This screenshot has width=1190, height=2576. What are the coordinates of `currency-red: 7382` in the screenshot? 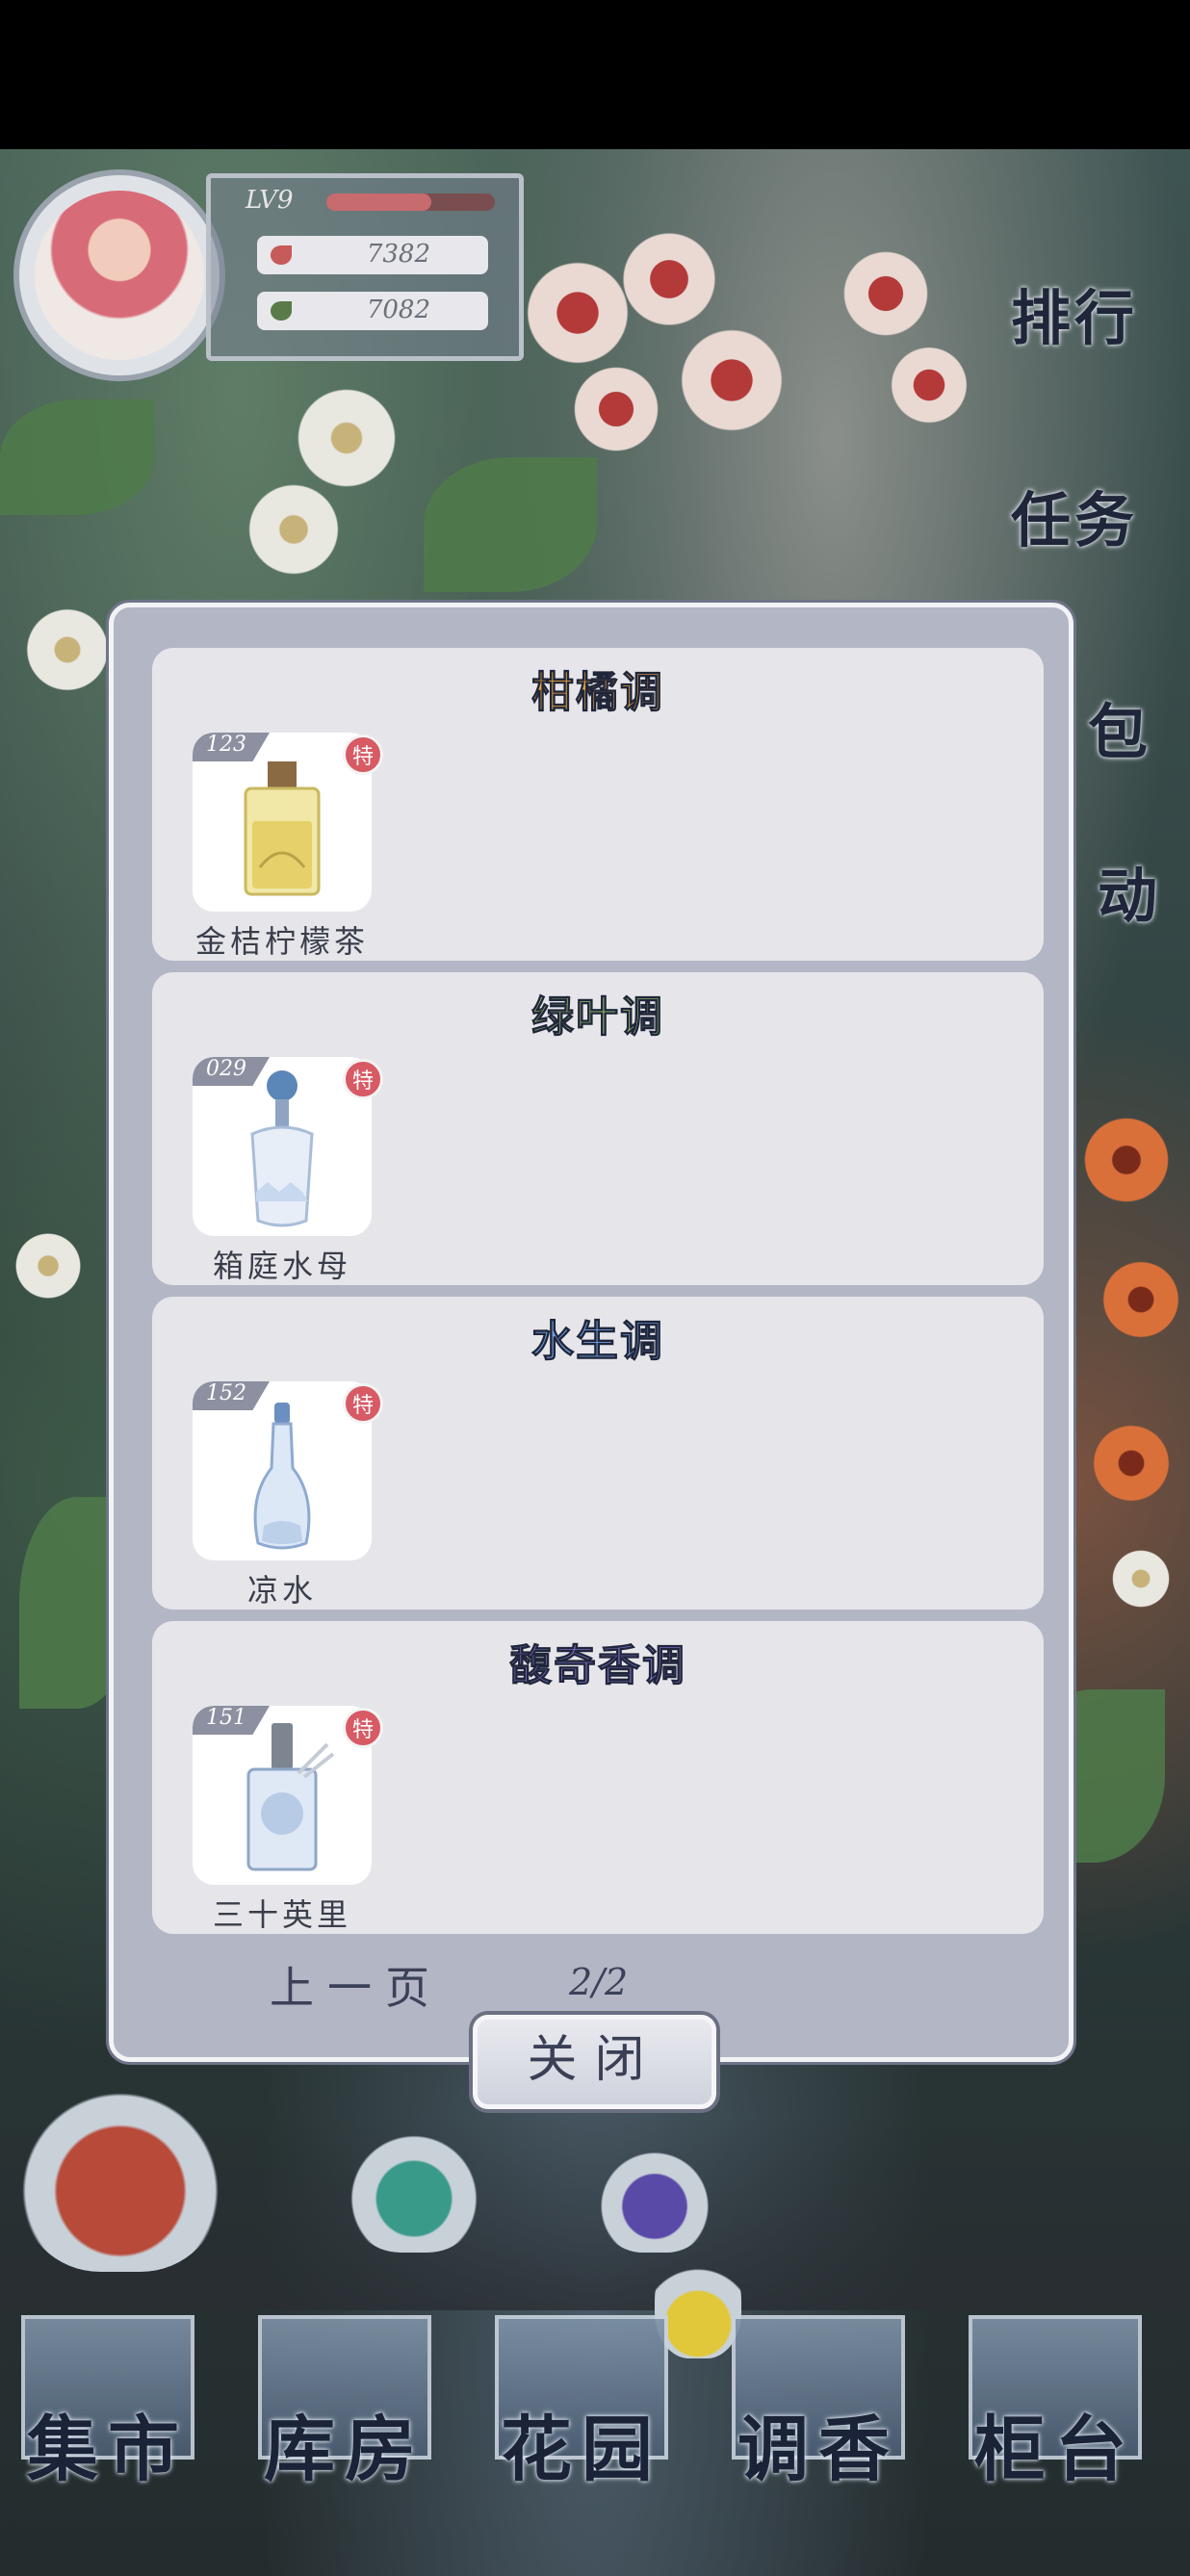 It's located at (373, 255).